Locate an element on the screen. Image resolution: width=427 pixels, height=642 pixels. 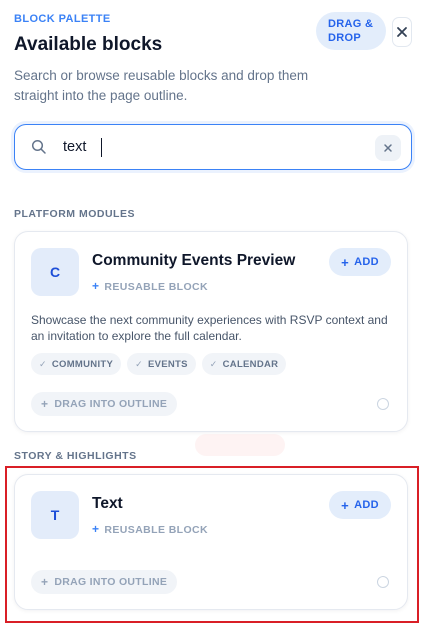
drag-label: DRAG INTO OUTLINE is located at coordinates (111, 404).